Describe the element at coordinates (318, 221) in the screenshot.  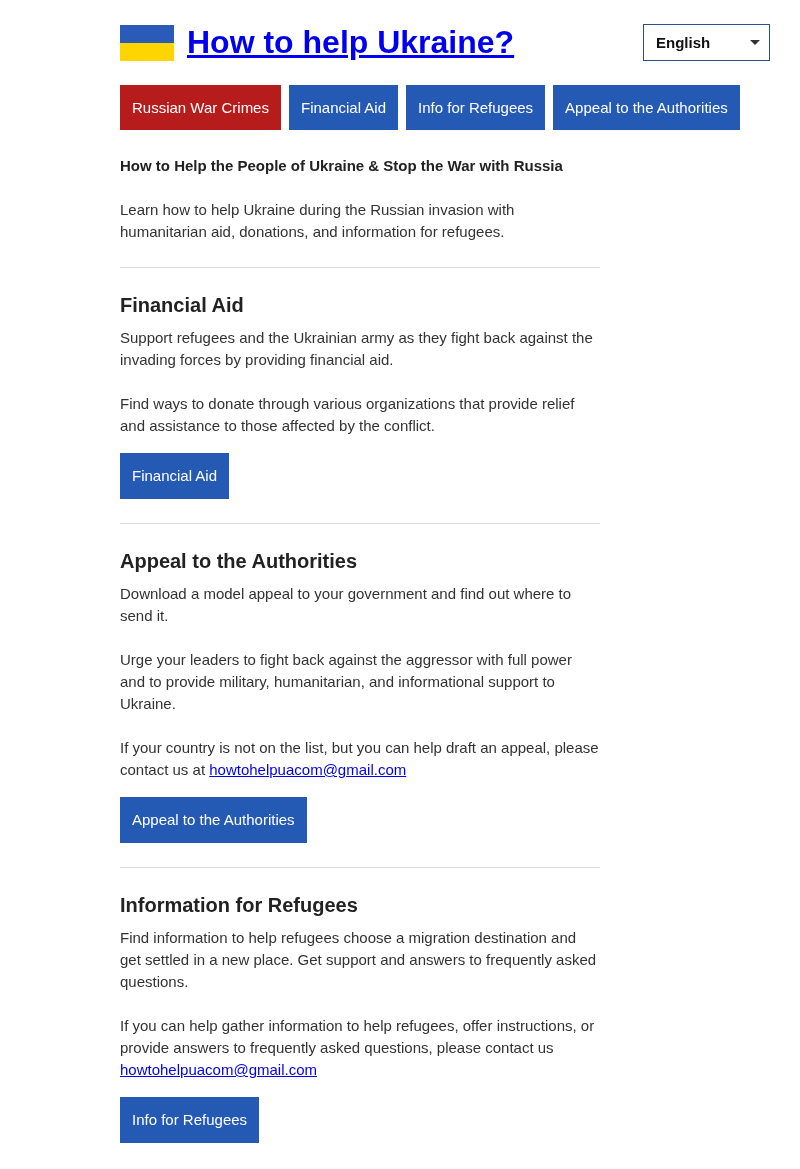
I see `intro-paragraph: Learn how to help Ukraine during the Russian invasion with humanitarian aid, donations, and information for refugees.` at that location.